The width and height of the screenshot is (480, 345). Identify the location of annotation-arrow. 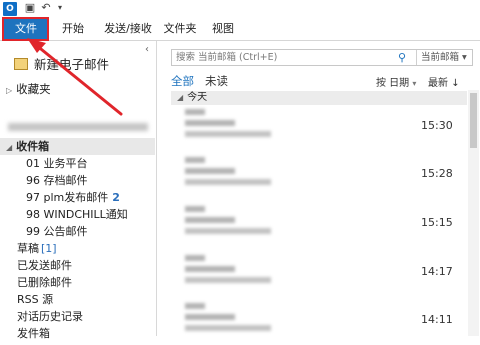
(75, 77).